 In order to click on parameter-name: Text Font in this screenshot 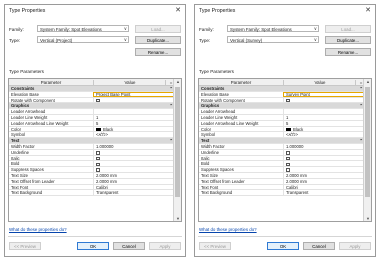, I will do `click(210, 187)`.